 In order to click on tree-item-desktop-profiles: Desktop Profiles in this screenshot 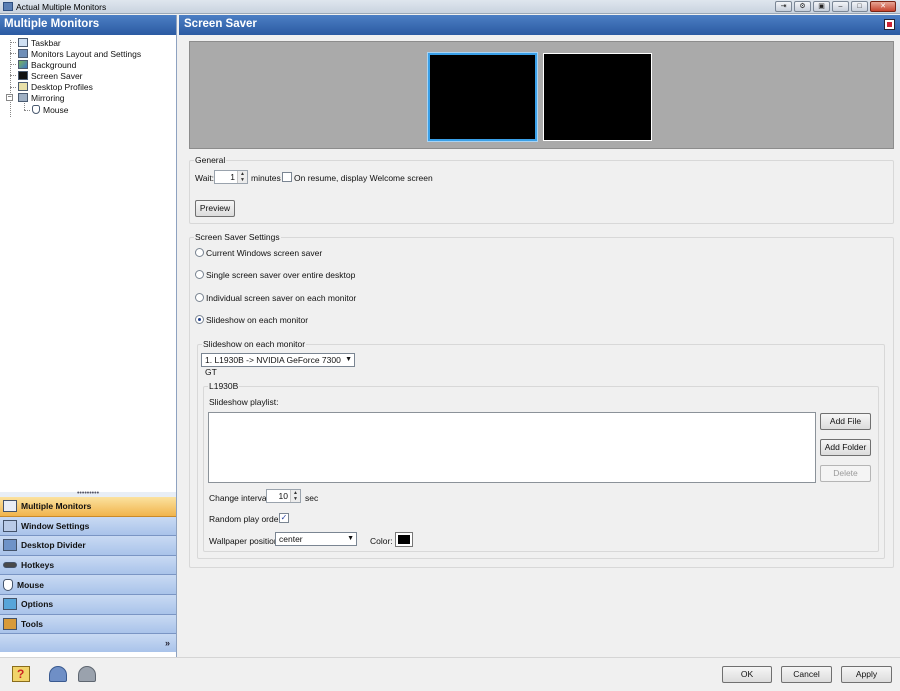, I will do `click(55, 86)`.